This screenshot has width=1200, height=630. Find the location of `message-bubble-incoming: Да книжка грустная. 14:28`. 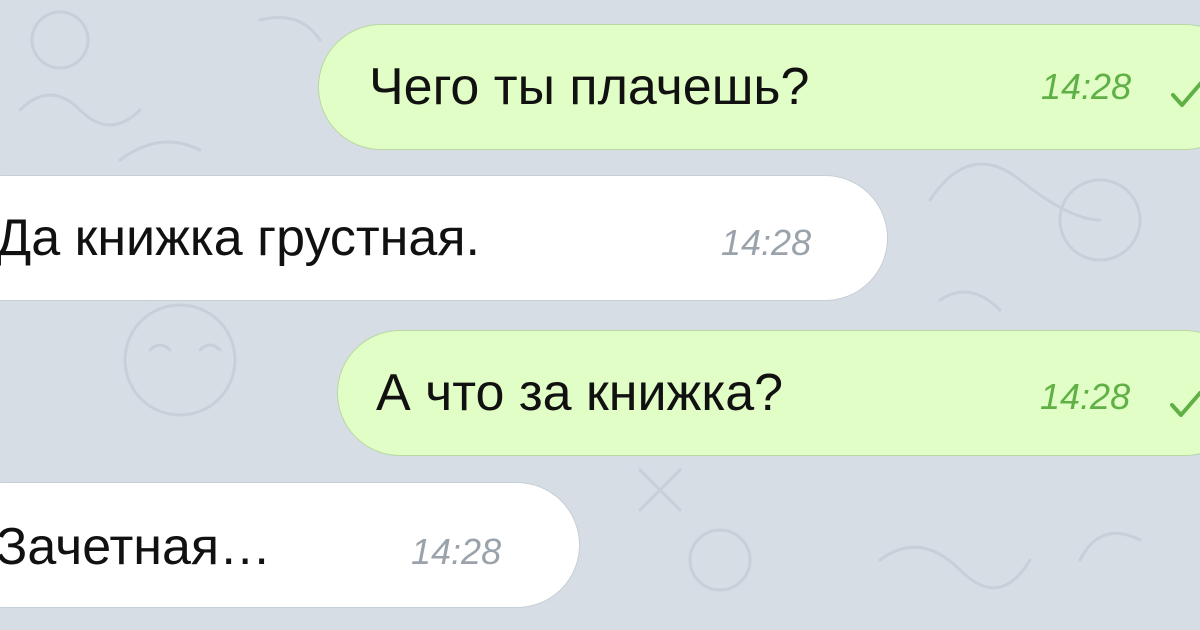

message-bubble-incoming: Да книжка грустная. 14:28 is located at coordinates (444, 238).